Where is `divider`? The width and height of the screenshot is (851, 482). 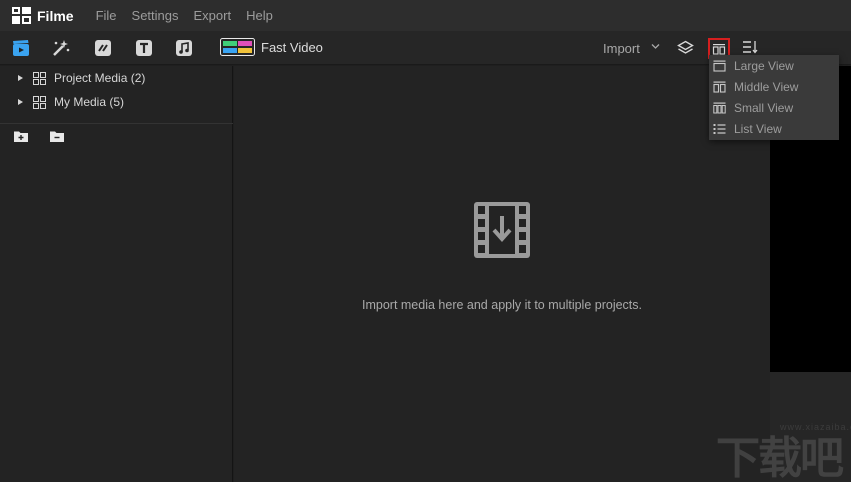
divider is located at coordinates (116, 123).